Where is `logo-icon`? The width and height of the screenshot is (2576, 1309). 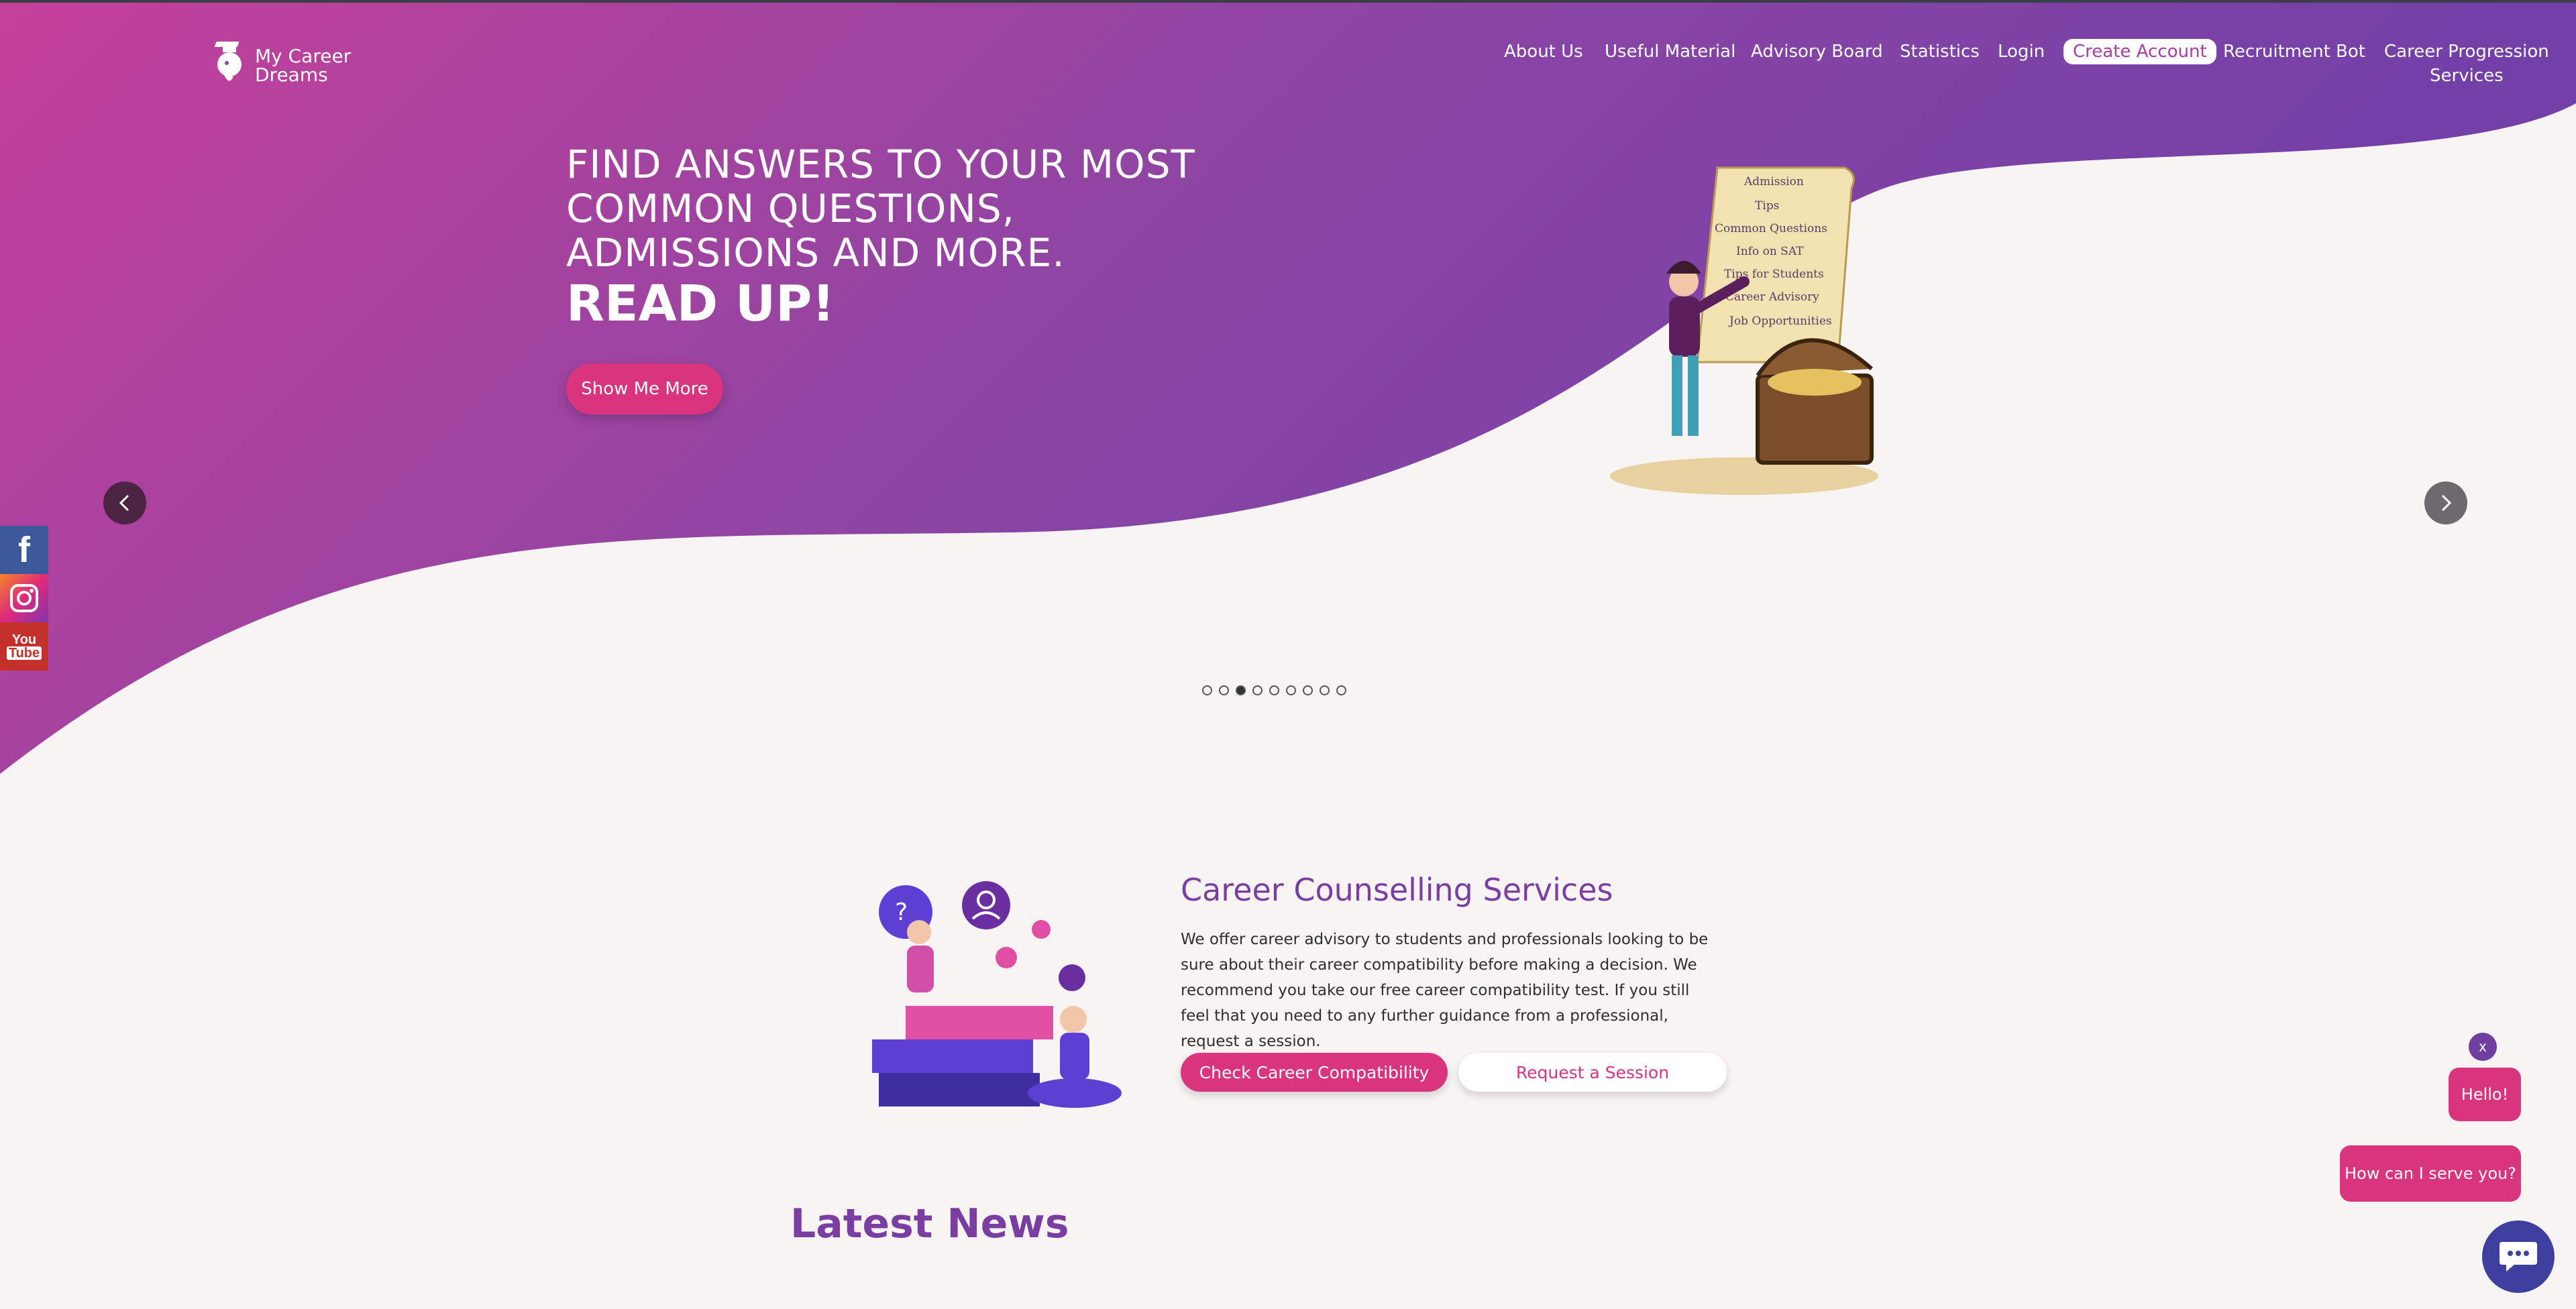
logo-icon is located at coordinates (227, 62).